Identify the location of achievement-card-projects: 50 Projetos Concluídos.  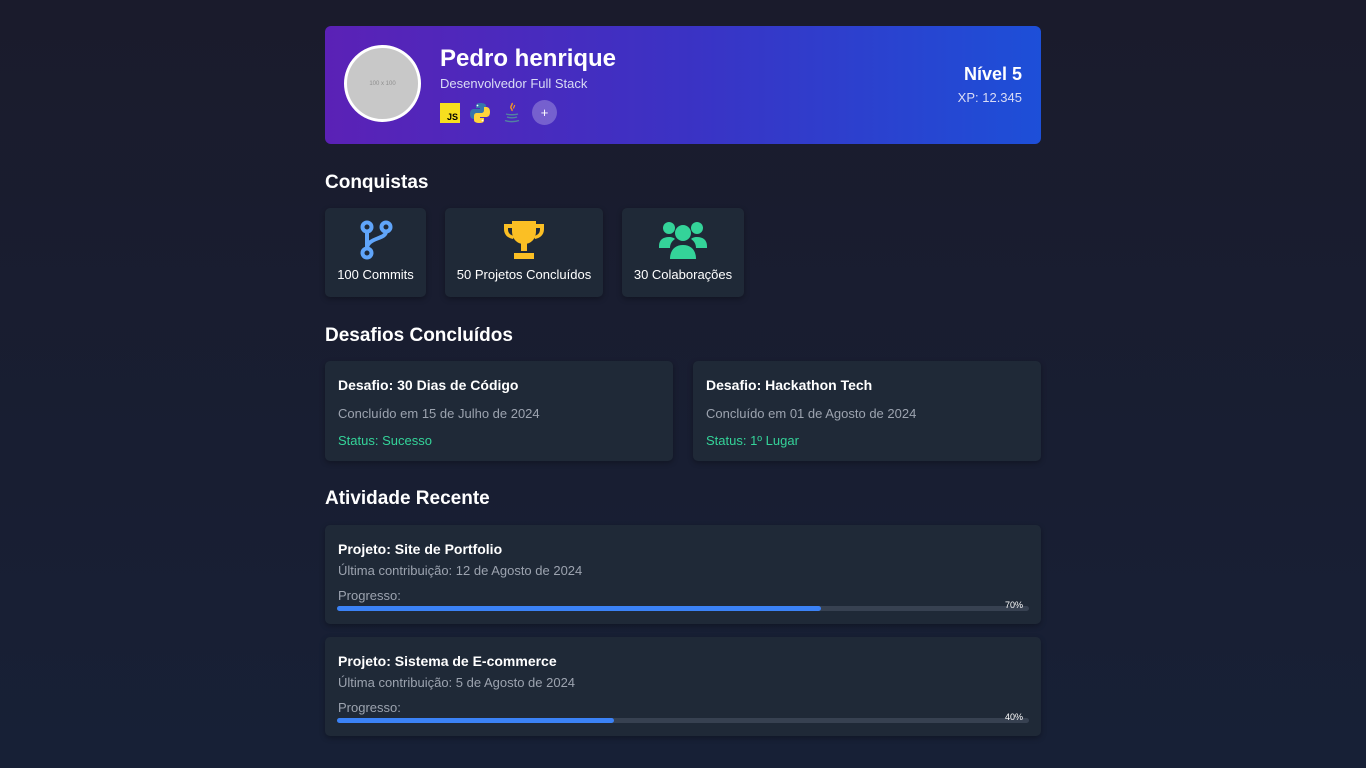
(524, 252).